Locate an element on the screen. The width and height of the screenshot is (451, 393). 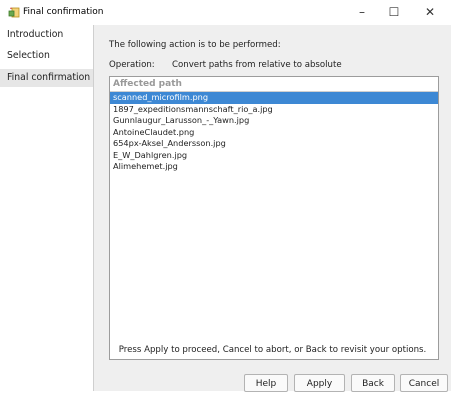
list-item: E_W_Dahlgren.jpg is located at coordinates (274, 156).